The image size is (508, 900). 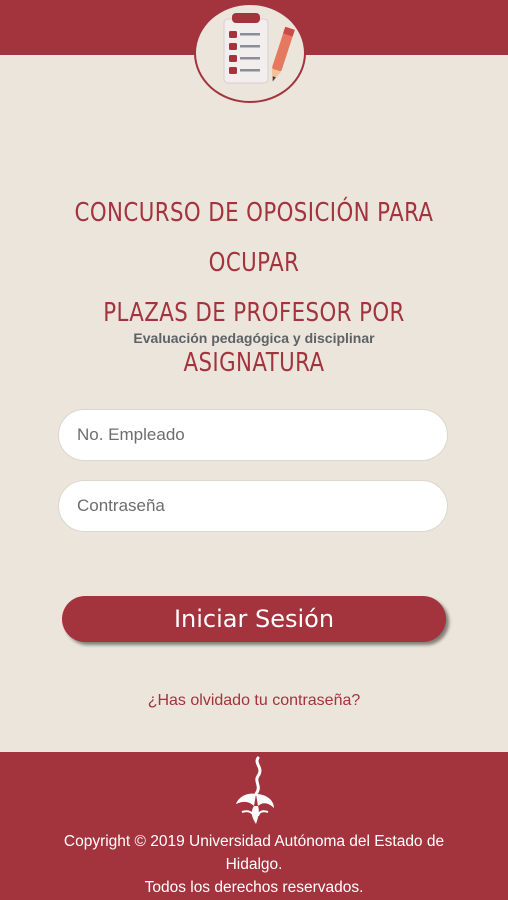 I want to click on university-garza-icon, so click(x=255, y=790).